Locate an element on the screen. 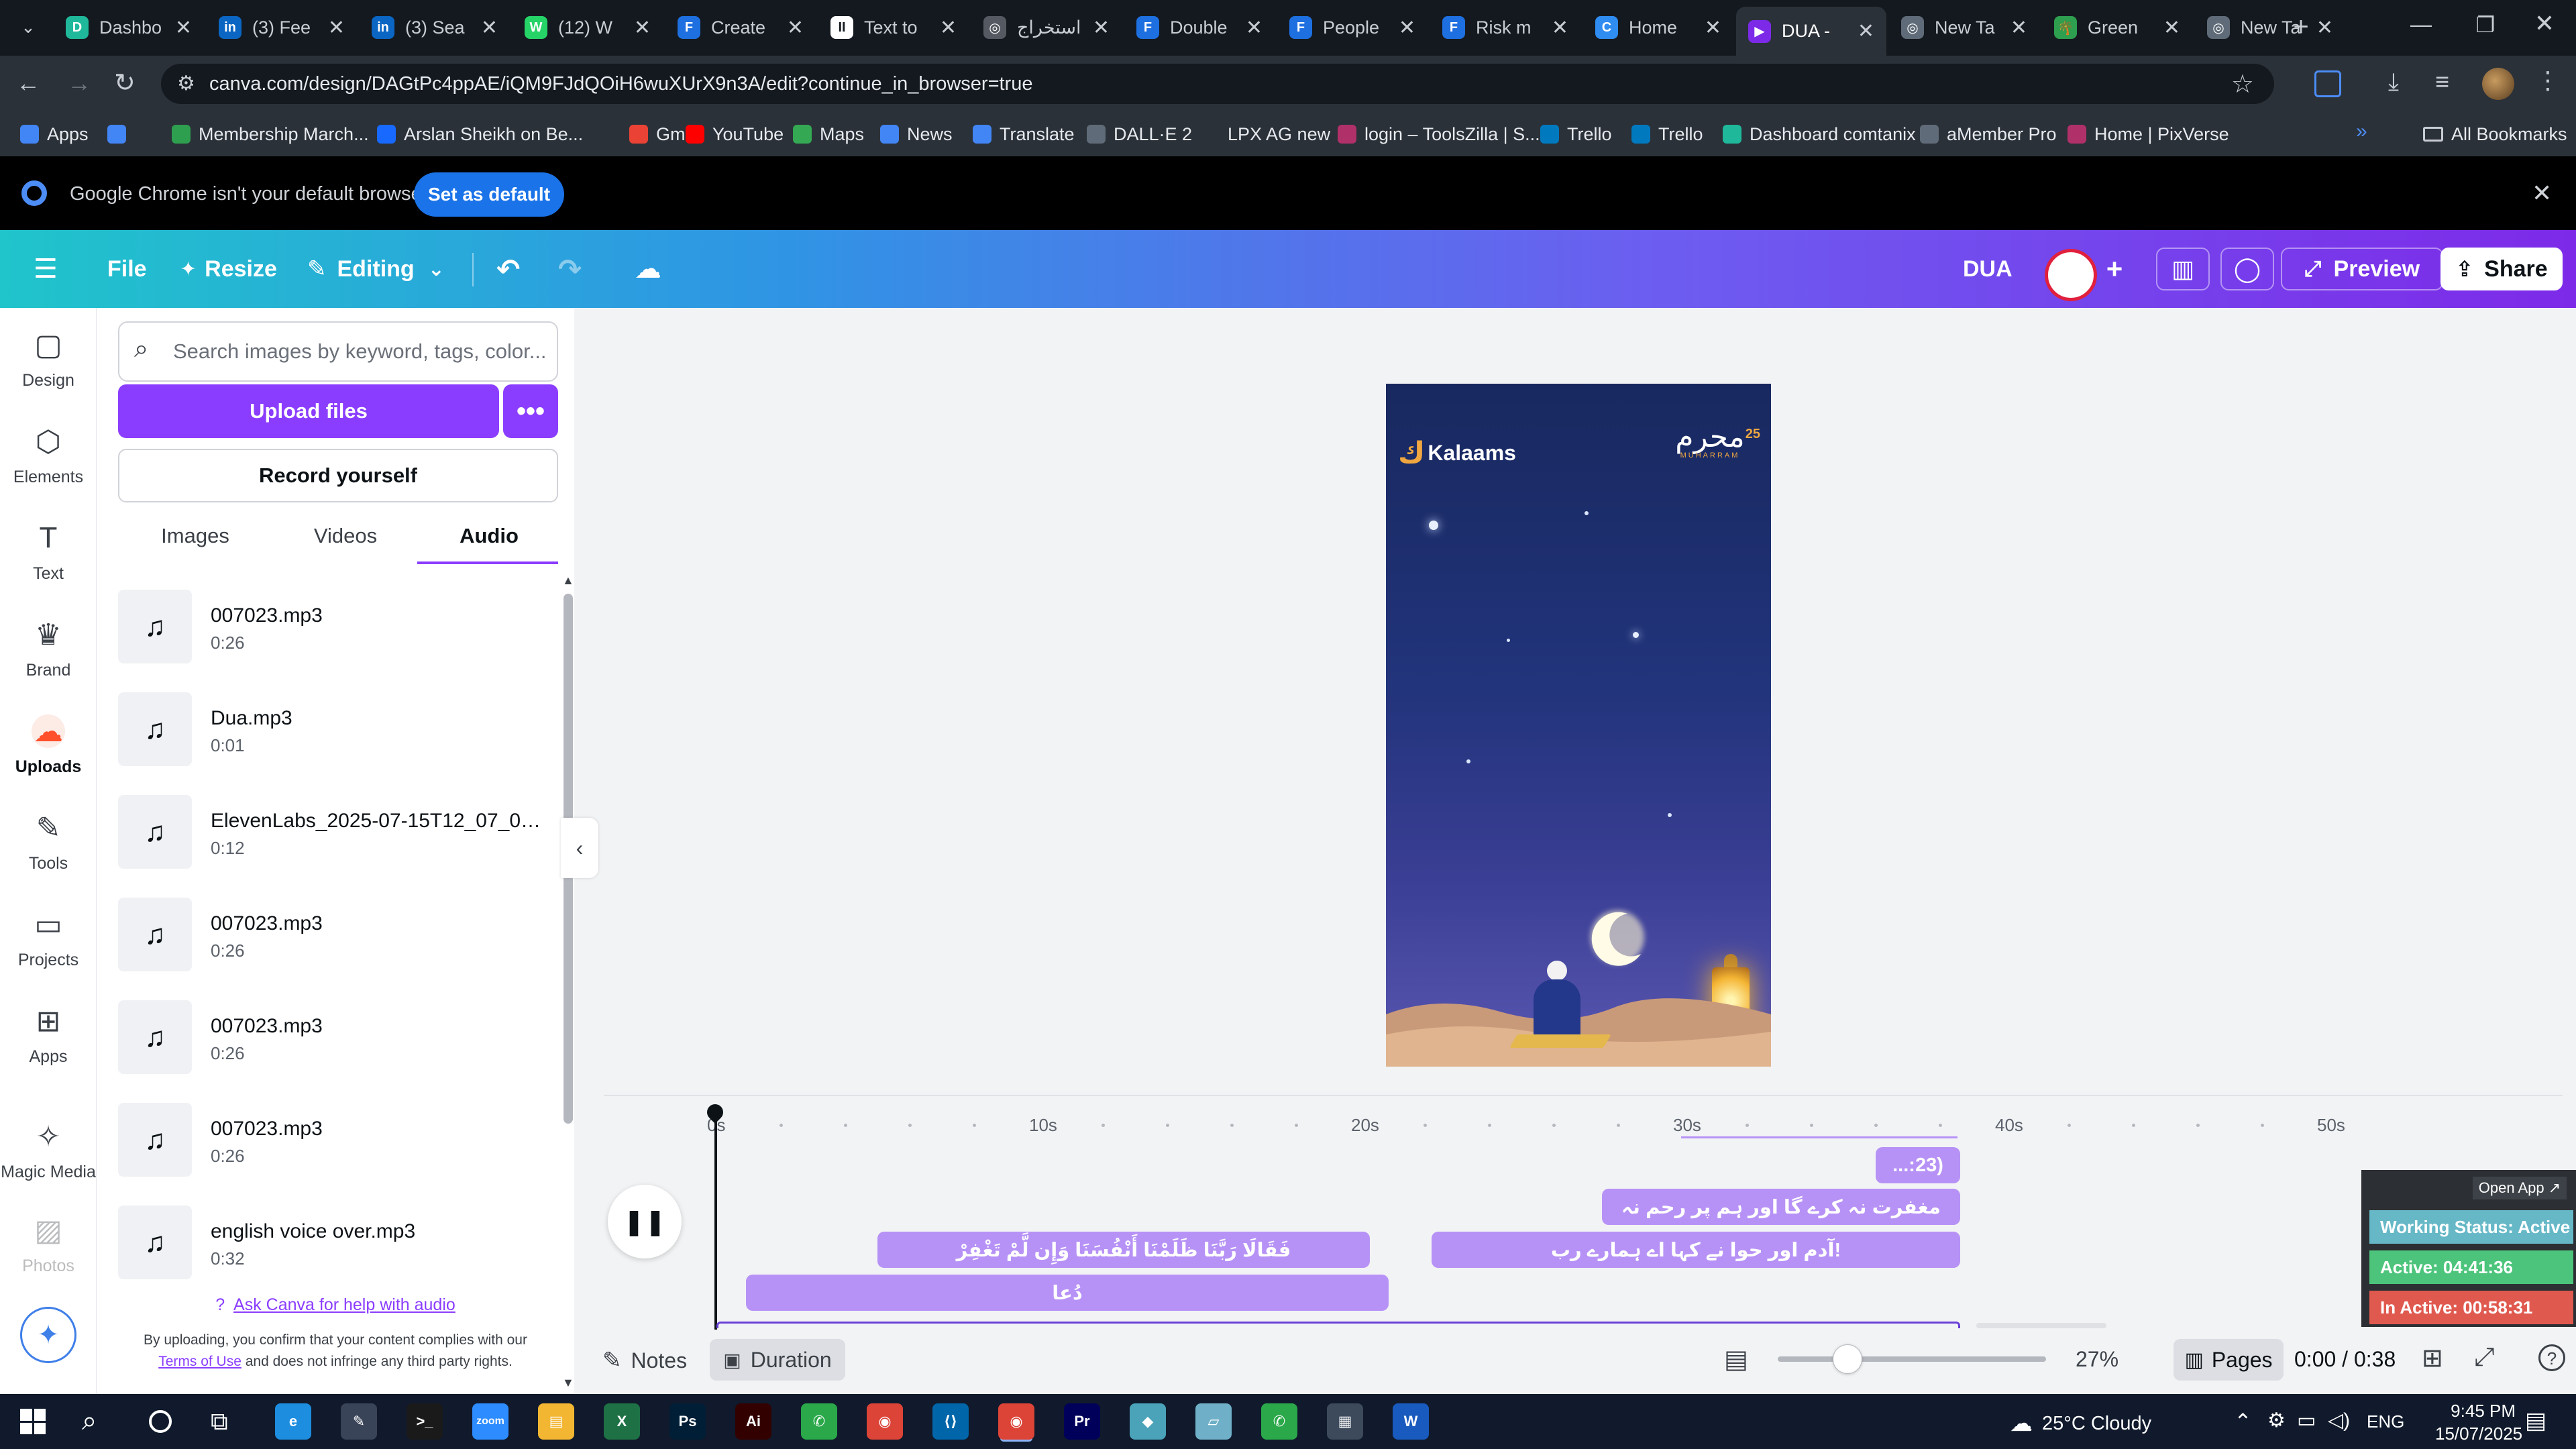 This screenshot has width=2576, height=1449. browser-tab: W (12) W ✕ is located at coordinates (588, 27).